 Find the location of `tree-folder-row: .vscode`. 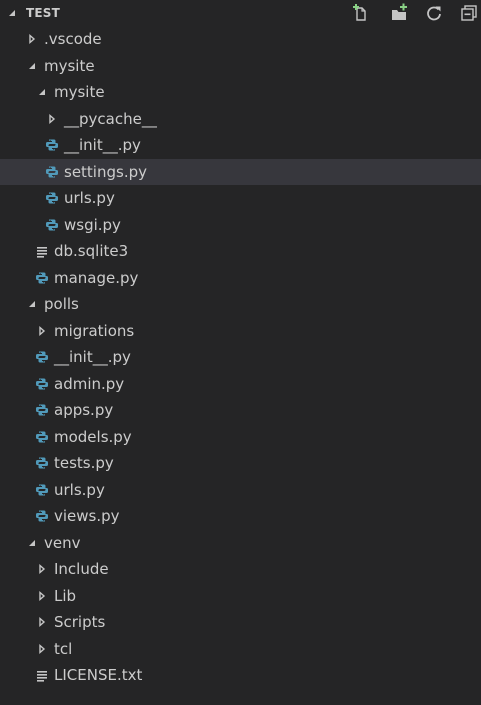

tree-folder-row: .vscode is located at coordinates (240, 39).